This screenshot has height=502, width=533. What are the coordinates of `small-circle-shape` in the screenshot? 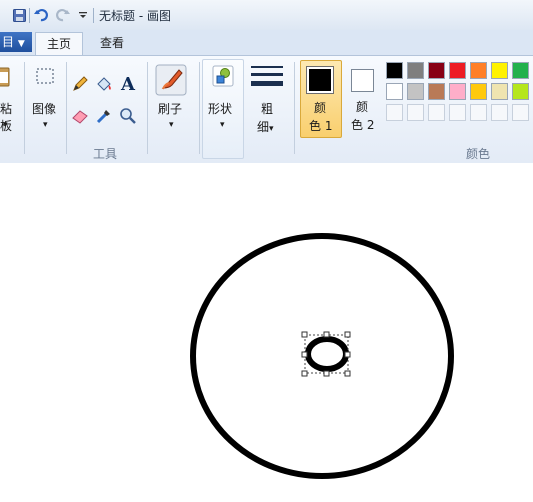 It's located at (327, 354).